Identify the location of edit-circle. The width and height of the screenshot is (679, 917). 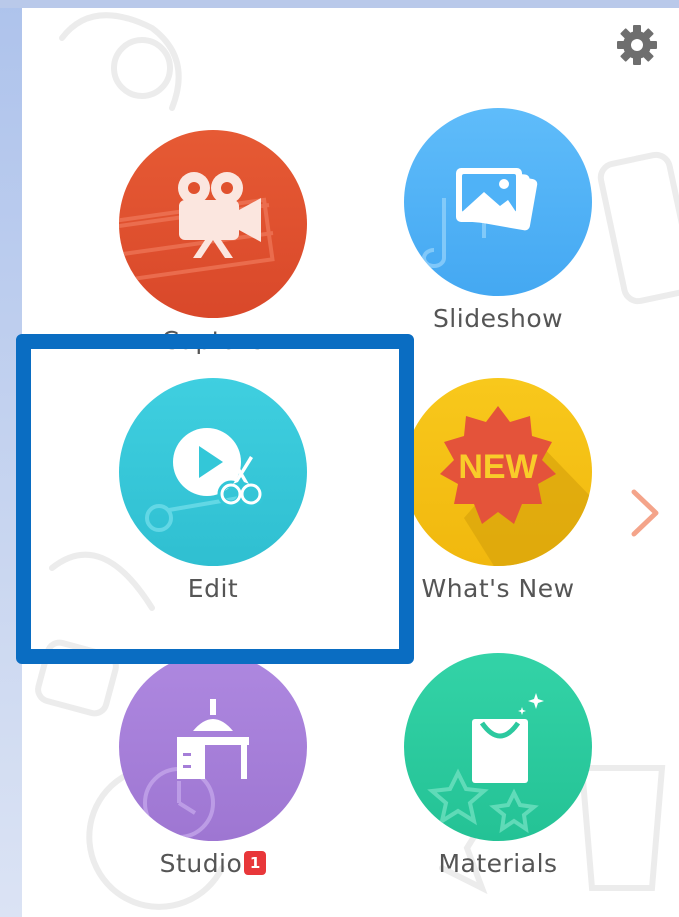
(213, 472).